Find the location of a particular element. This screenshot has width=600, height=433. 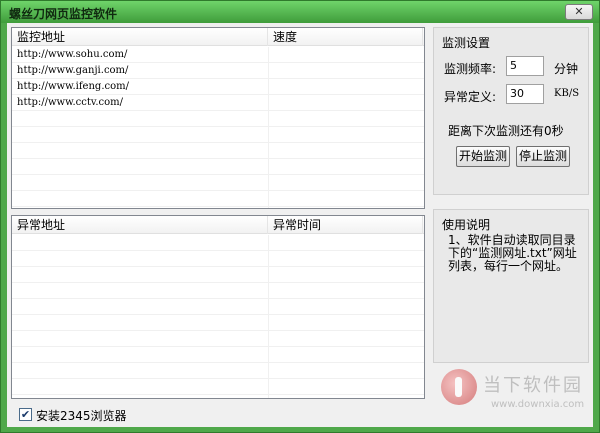

monitor-list-header: 监控地址 速度 is located at coordinates (218, 37).